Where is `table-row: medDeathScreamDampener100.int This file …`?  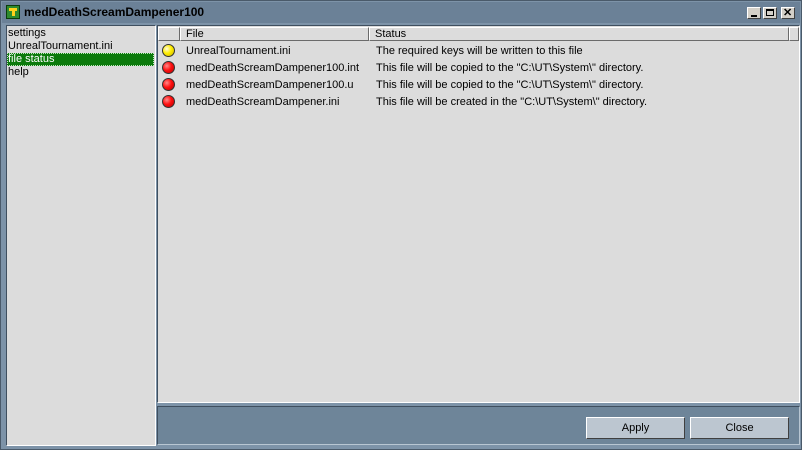 table-row: medDeathScreamDampener100.int This file … is located at coordinates (478, 68).